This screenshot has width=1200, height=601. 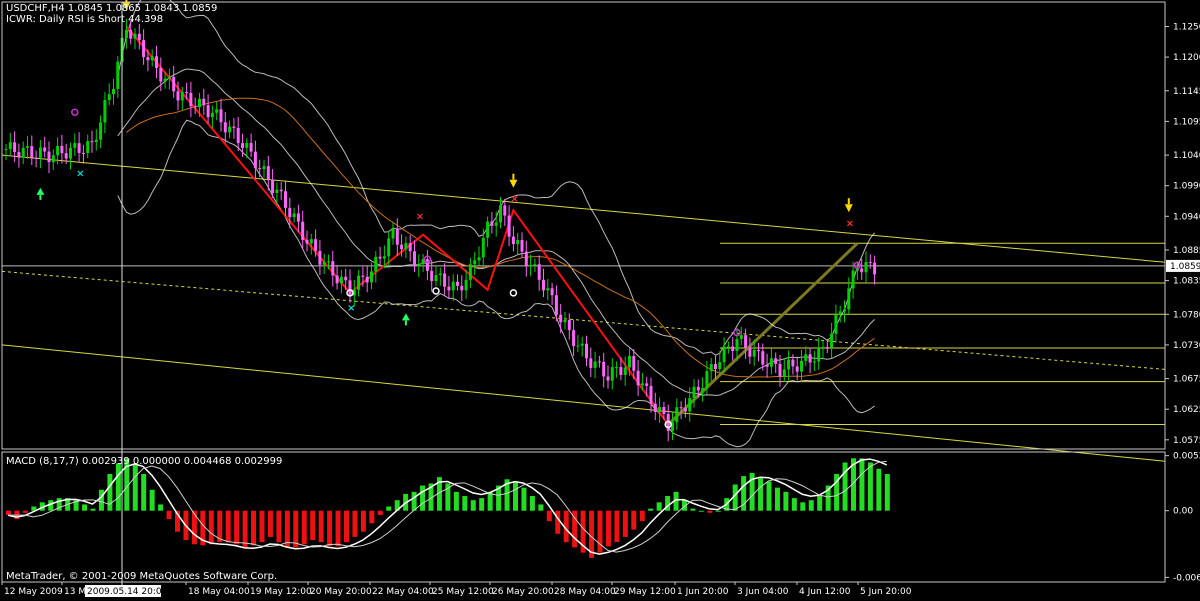 What do you see at coordinates (513, 176) in the screenshot?
I see `sell-arrow-stem` at bounding box center [513, 176].